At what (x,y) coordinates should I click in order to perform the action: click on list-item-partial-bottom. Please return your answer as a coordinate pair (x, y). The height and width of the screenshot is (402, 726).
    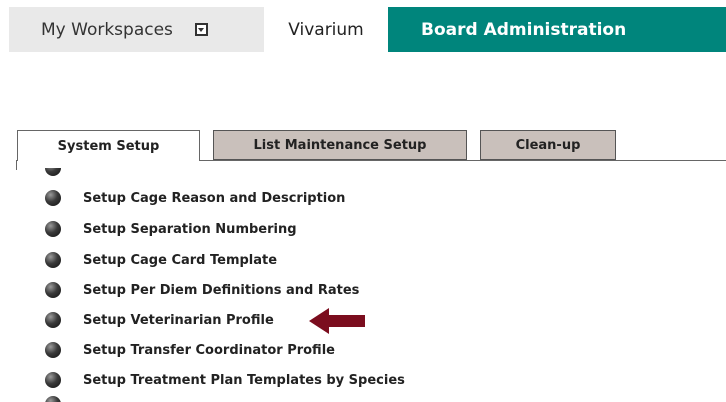
    Looking at the image, I should click on (53, 398).